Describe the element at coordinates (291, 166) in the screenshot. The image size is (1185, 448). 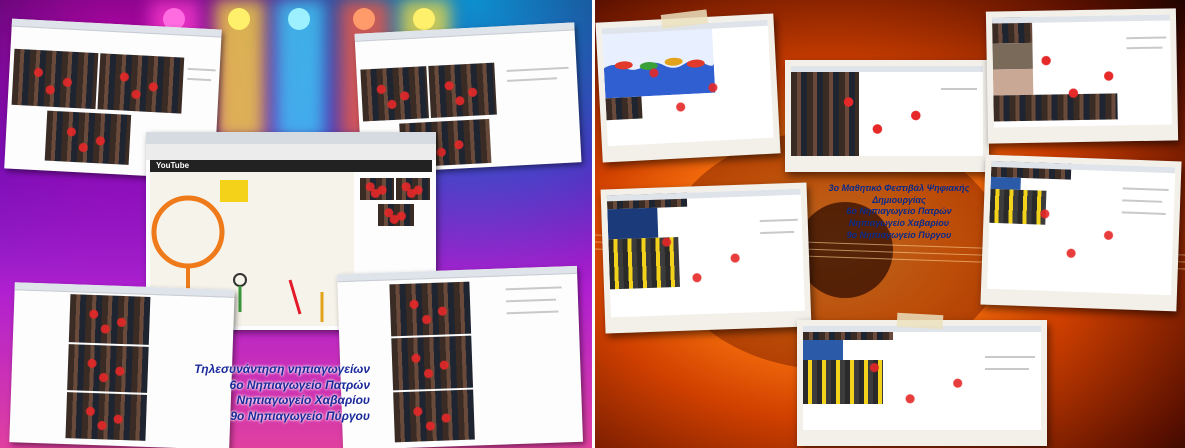
I see `youtube-header: YouTube` at that location.